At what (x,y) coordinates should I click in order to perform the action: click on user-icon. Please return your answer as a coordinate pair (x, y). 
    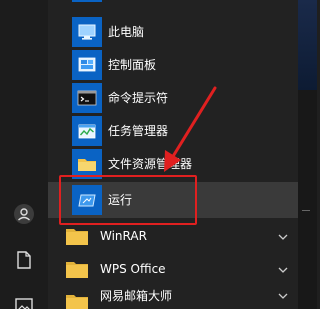
    Looking at the image, I should click on (24, 214).